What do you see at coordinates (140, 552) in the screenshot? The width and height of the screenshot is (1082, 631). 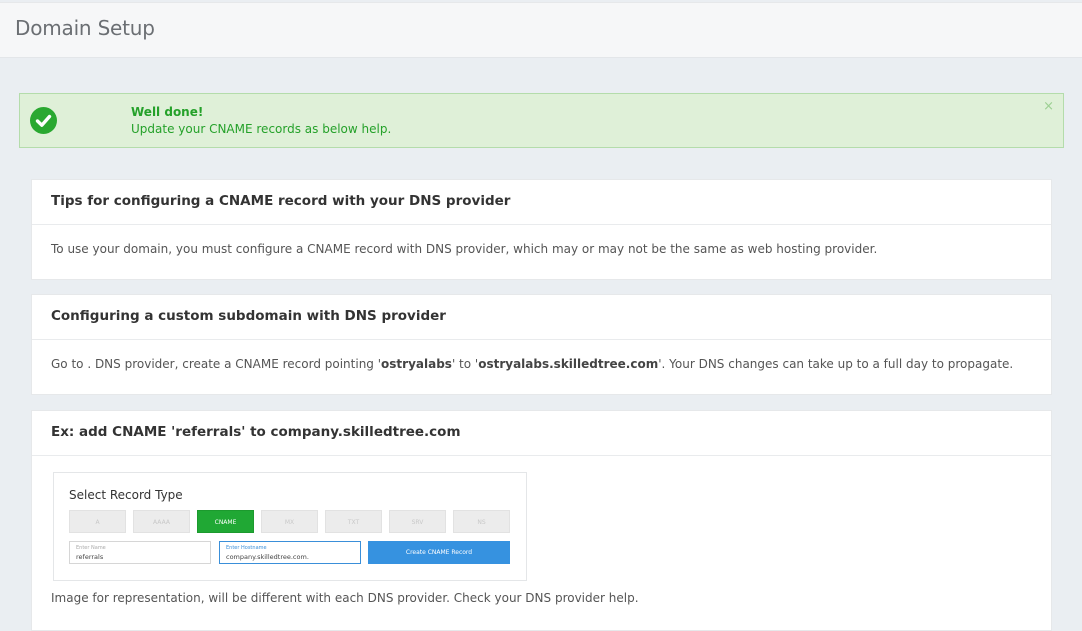 I see `example-name-field: Enter Name referrals` at bounding box center [140, 552].